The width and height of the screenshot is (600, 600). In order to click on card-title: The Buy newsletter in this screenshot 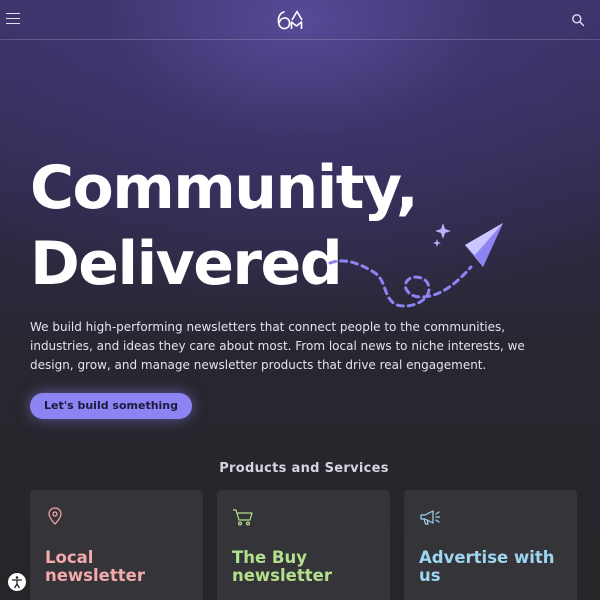, I will do `click(282, 566)`.